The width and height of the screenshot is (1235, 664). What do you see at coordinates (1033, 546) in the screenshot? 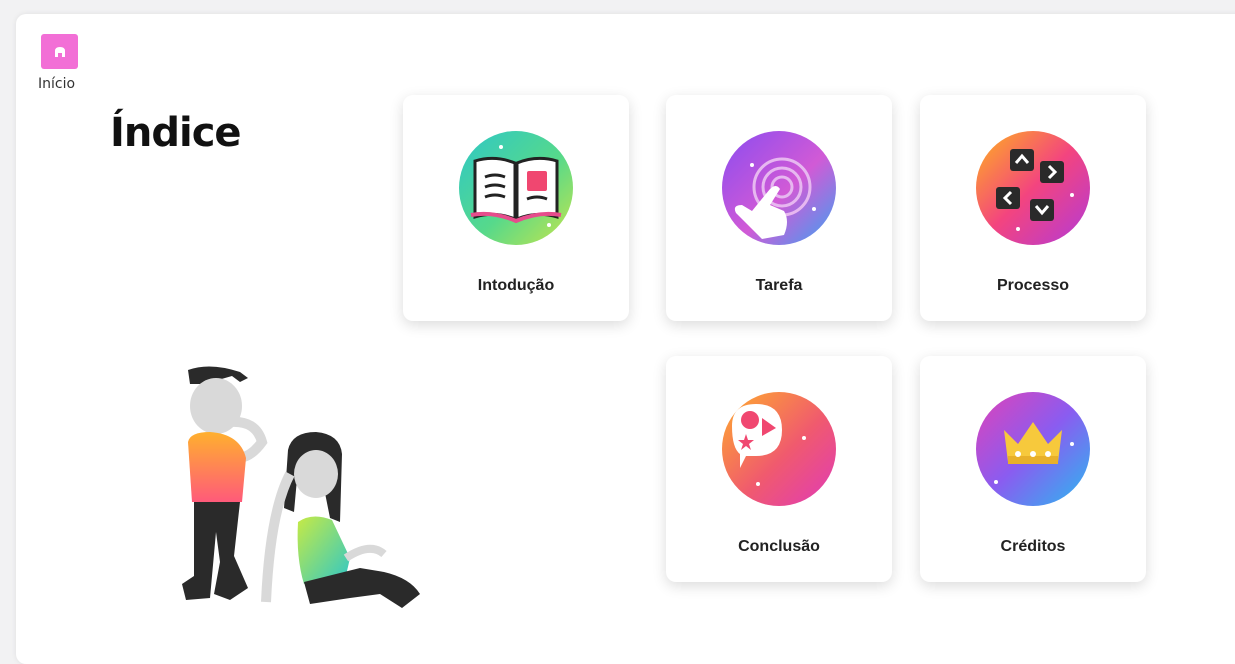
I see `card-label: Créditos` at bounding box center [1033, 546].